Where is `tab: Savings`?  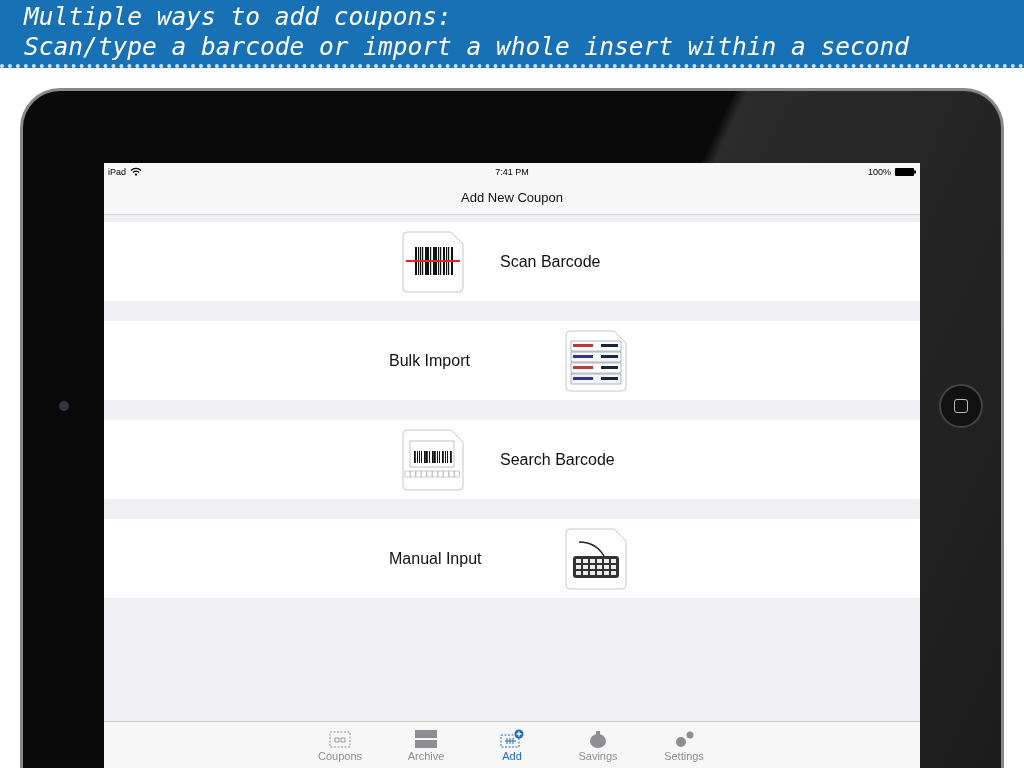 tab: Savings is located at coordinates (598, 745).